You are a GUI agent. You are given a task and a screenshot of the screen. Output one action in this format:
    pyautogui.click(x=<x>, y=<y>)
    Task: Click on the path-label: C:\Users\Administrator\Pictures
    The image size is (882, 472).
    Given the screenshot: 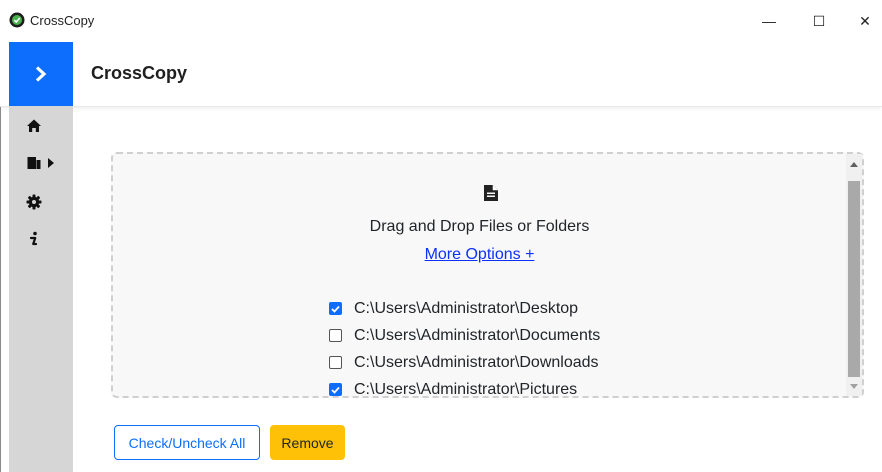 What is the action you would take?
    pyautogui.click(x=466, y=389)
    